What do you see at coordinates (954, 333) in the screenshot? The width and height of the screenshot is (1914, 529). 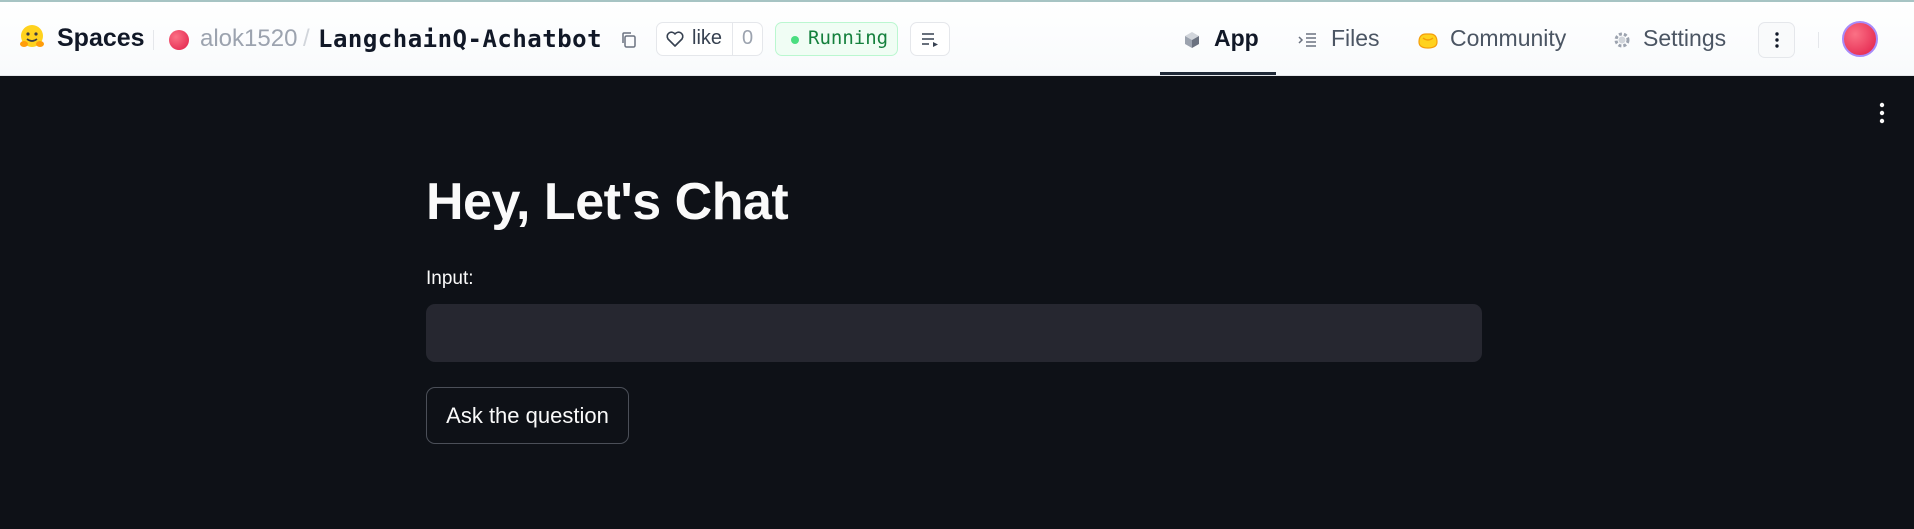 I see `question-input` at bounding box center [954, 333].